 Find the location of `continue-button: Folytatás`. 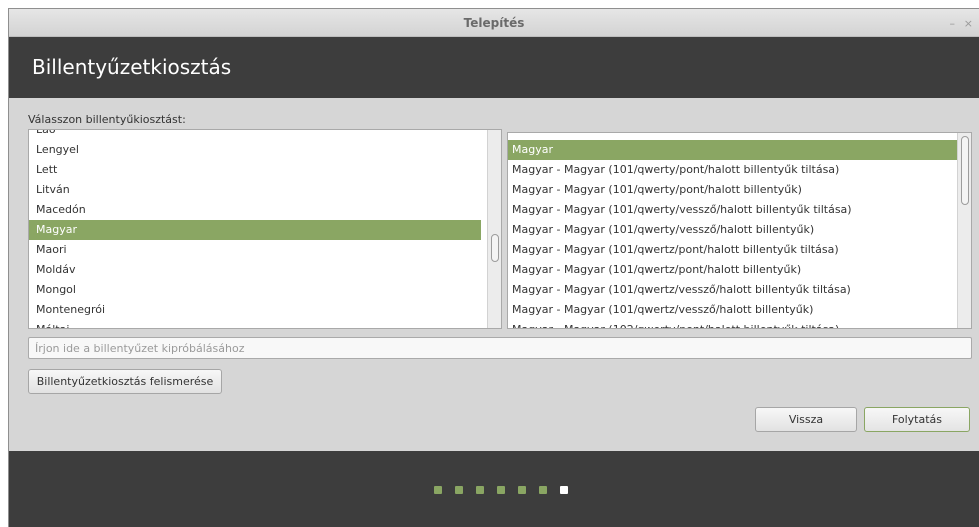

continue-button: Folytatás is located at coordinates (917, 419).